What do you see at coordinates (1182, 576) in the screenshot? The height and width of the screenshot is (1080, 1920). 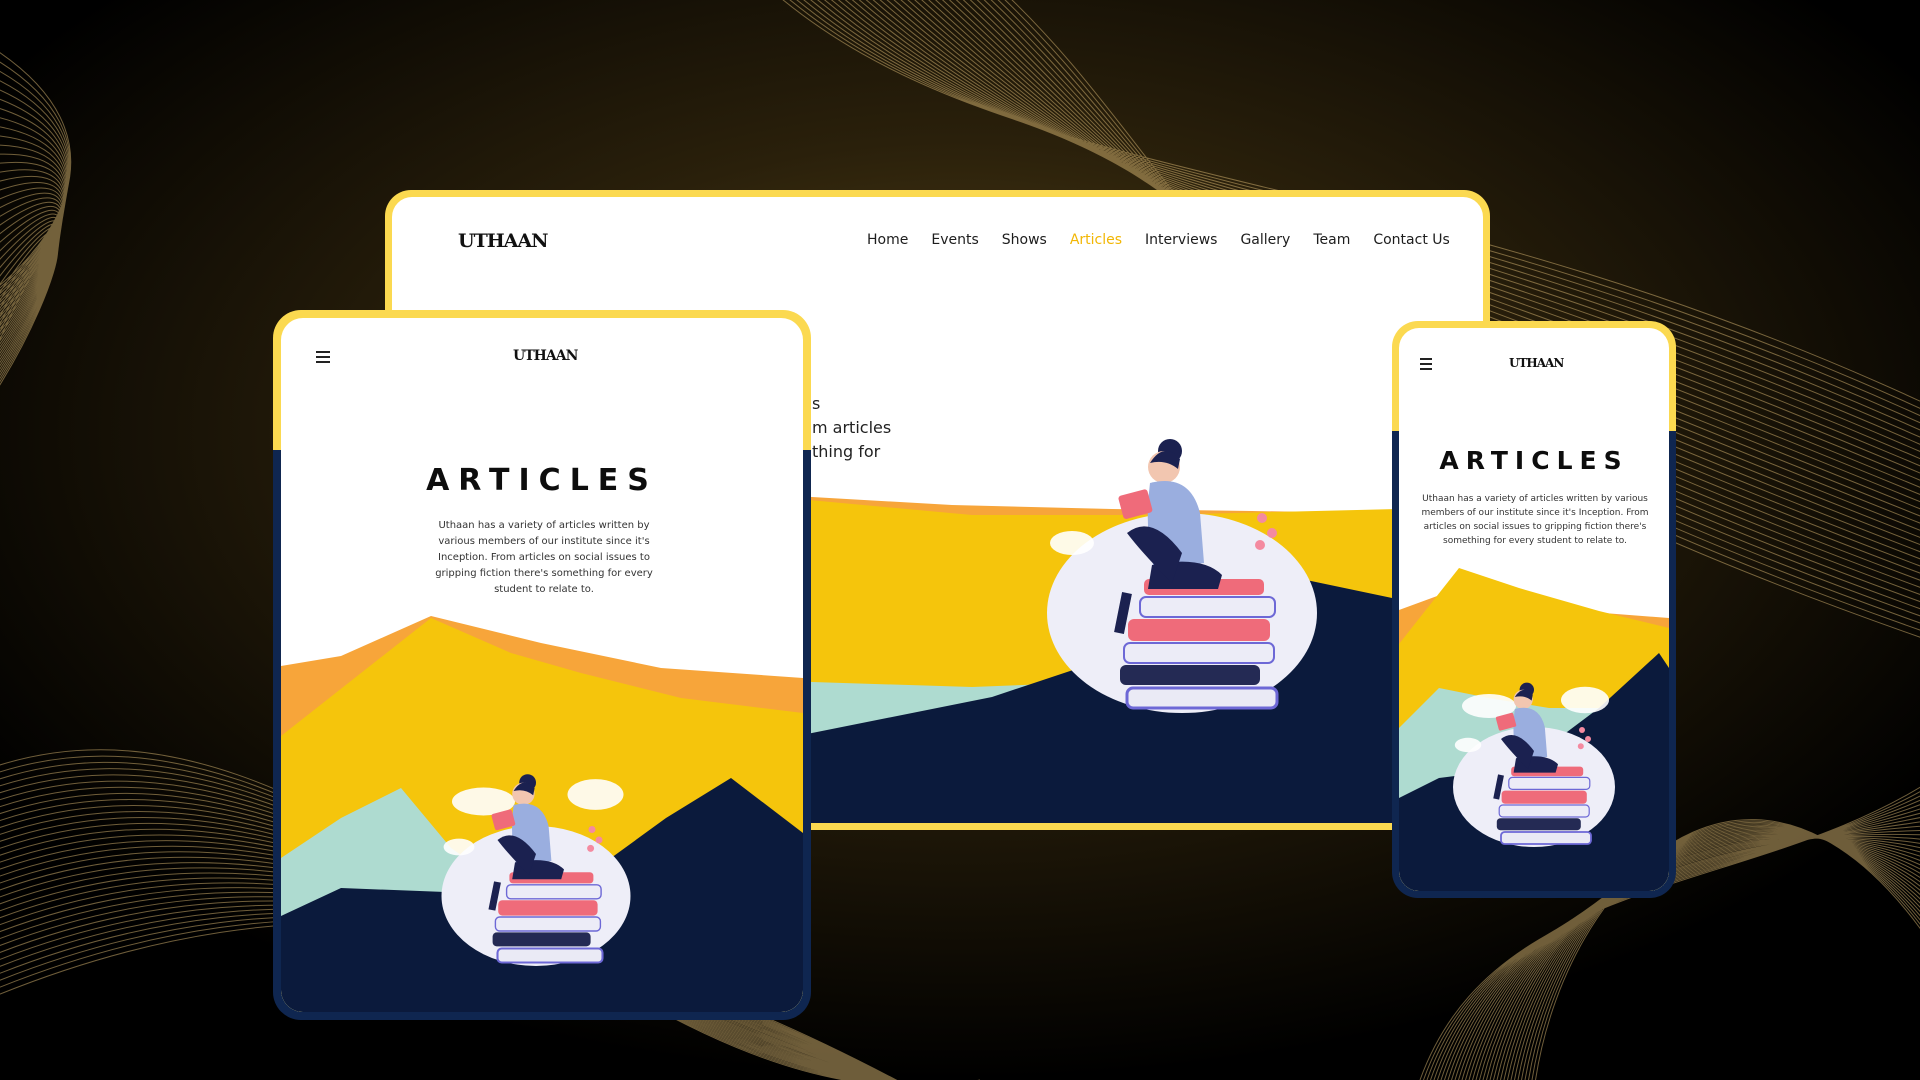 I see `desktop-hero-figure` at bounding box center [1182, 576].